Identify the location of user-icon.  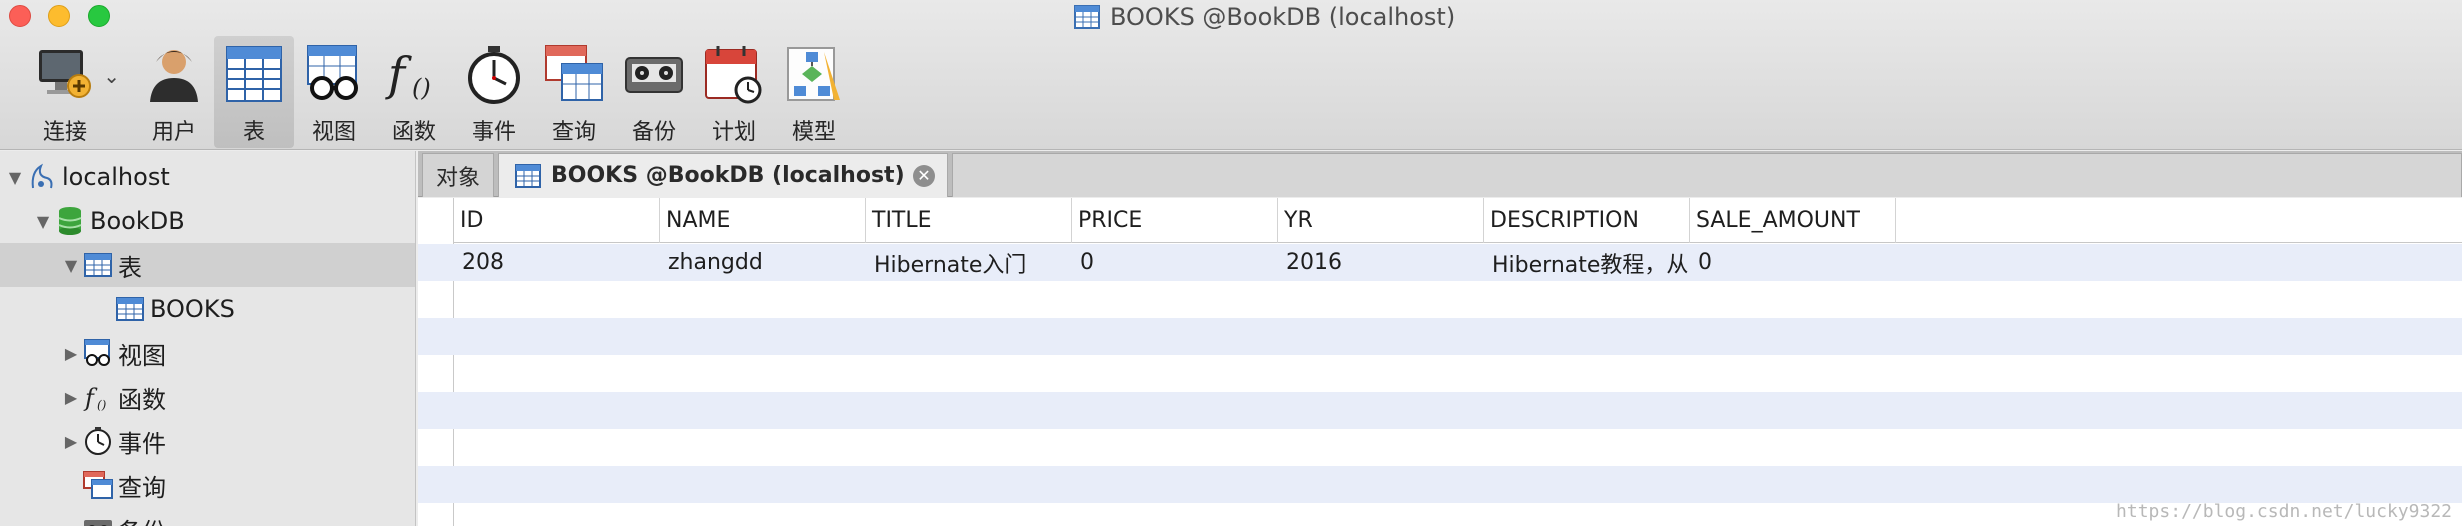
(174, 74).